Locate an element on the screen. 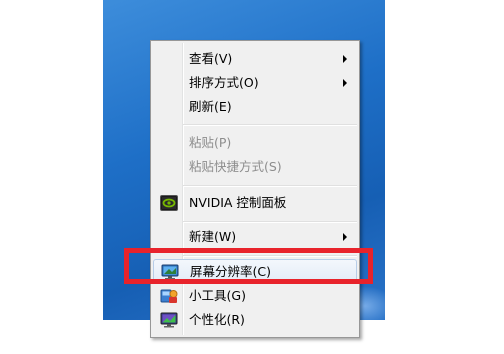 The width and height of the screenshot is (504, 354). menu-item-personalize: 个性化(R) is located at coordinates (255, 320).